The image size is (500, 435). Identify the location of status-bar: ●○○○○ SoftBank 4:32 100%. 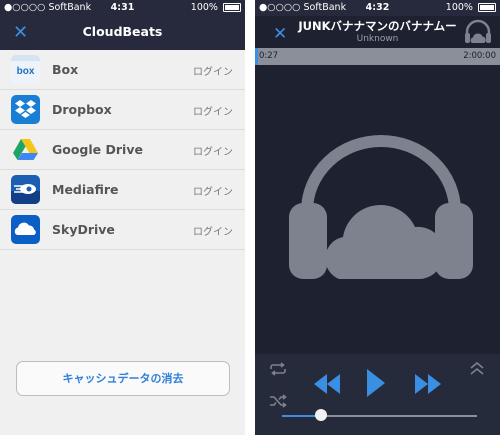
(377, 8).